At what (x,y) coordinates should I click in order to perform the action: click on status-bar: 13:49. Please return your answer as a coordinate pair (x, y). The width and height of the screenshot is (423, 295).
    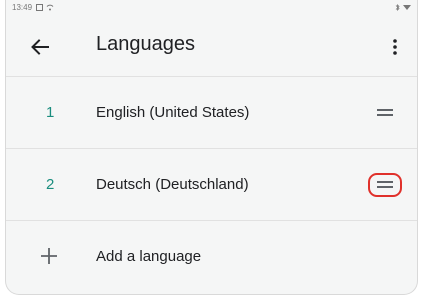
    Looking at the image, I should click on (211, 7).